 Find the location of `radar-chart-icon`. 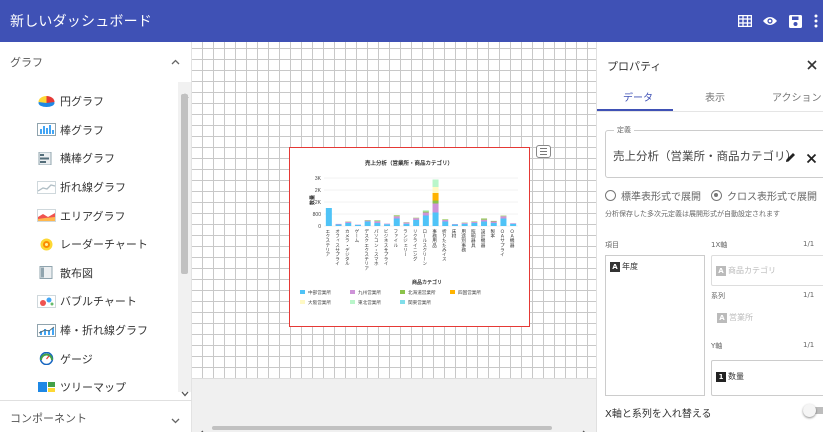

radar-chart-icon is located at coordinates (46, 244).